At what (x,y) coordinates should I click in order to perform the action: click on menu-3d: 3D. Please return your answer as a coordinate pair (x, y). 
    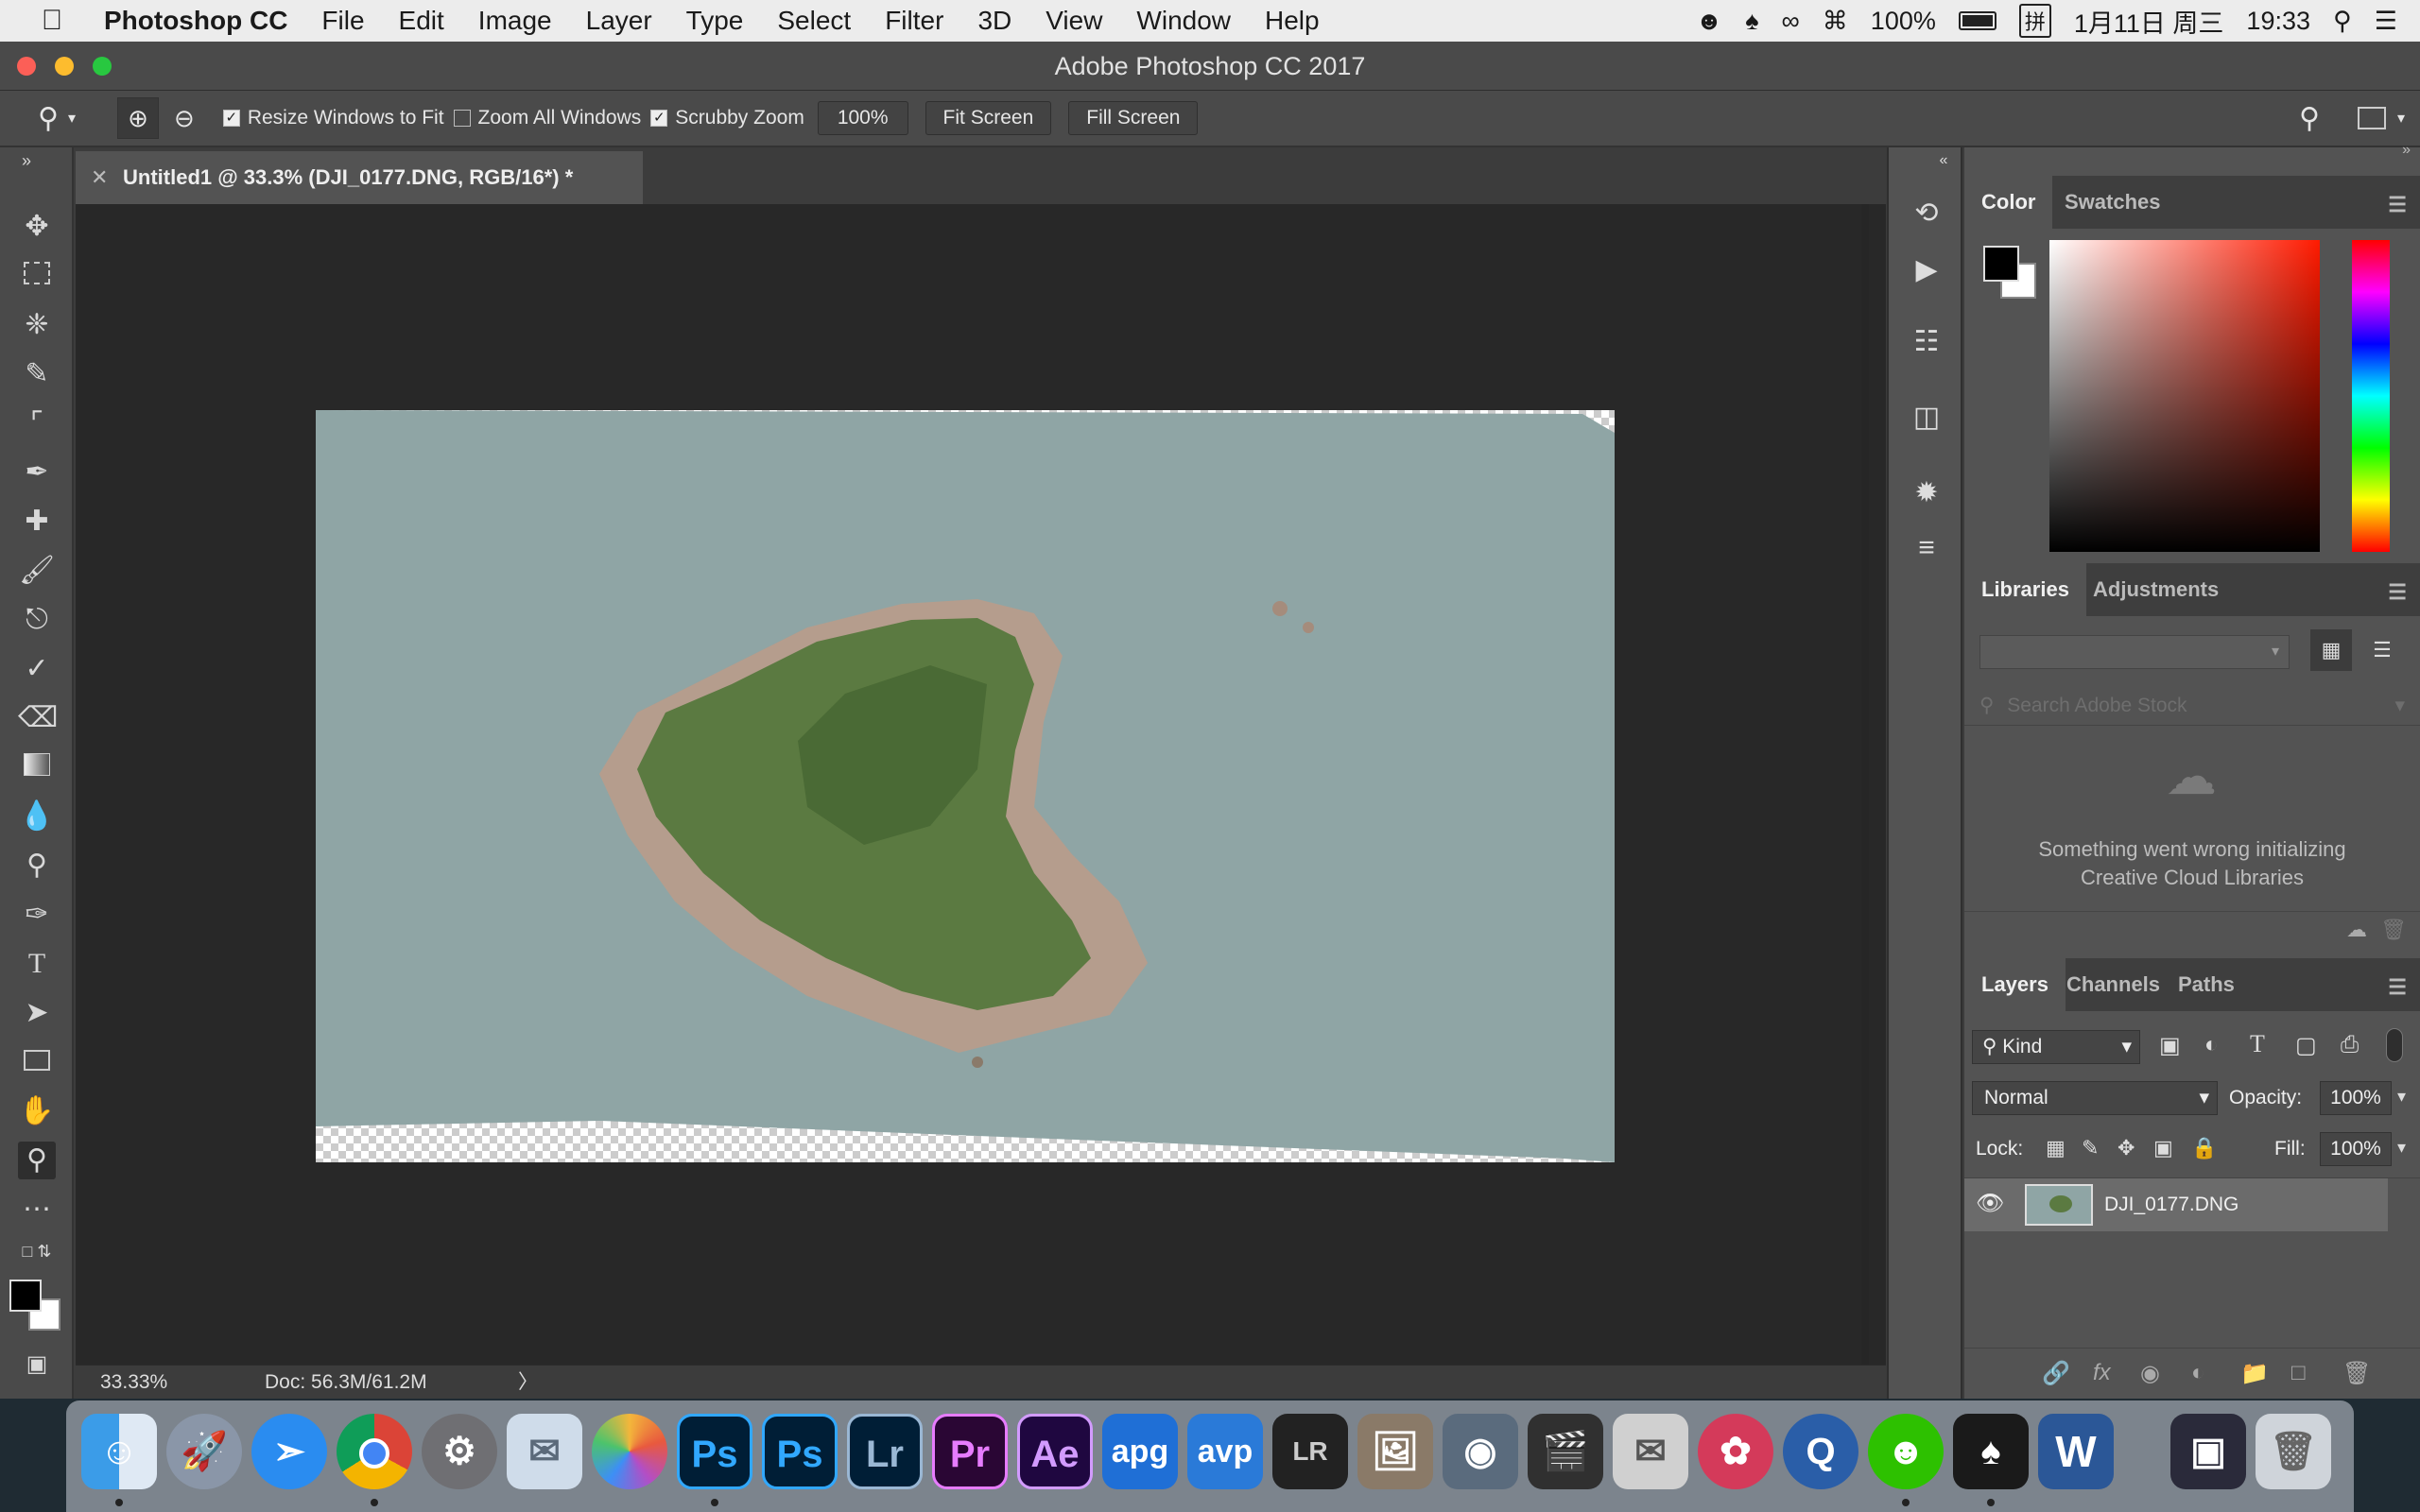
    Looking at the image, I should click on (994, 21).